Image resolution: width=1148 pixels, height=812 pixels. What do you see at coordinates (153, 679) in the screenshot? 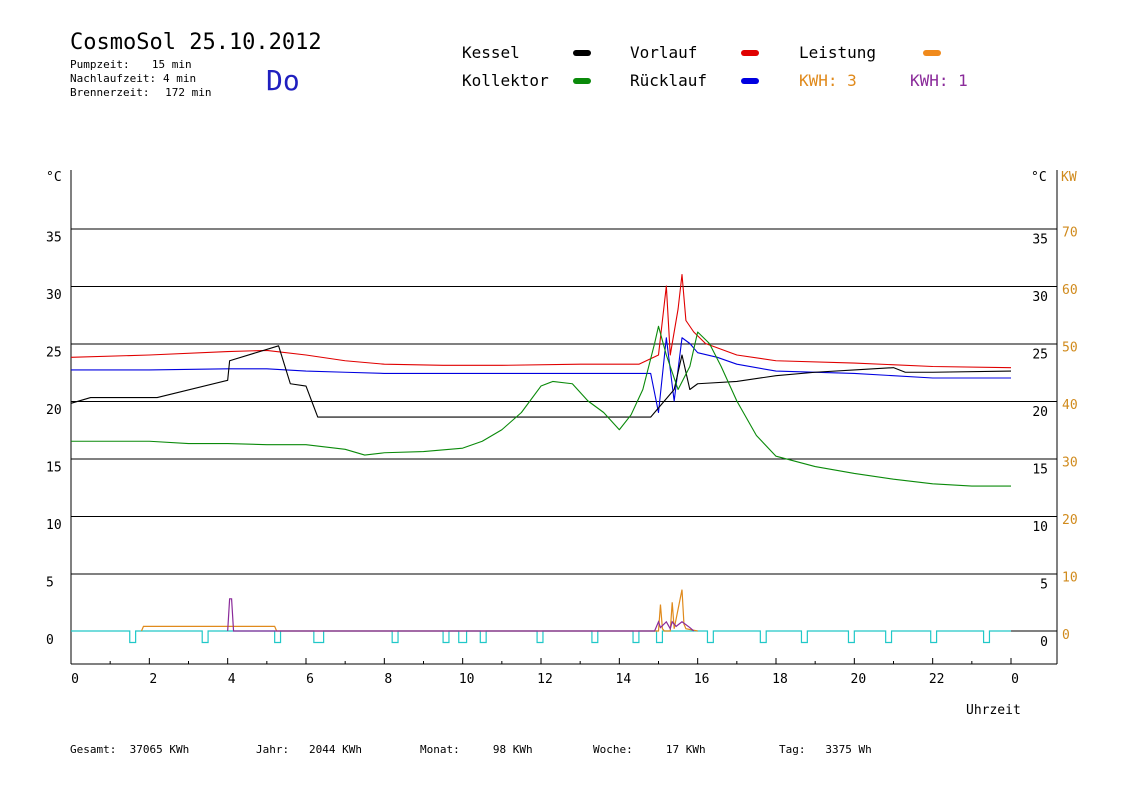
I see `x-tick-label: 2` at bounding box center [153, 679].